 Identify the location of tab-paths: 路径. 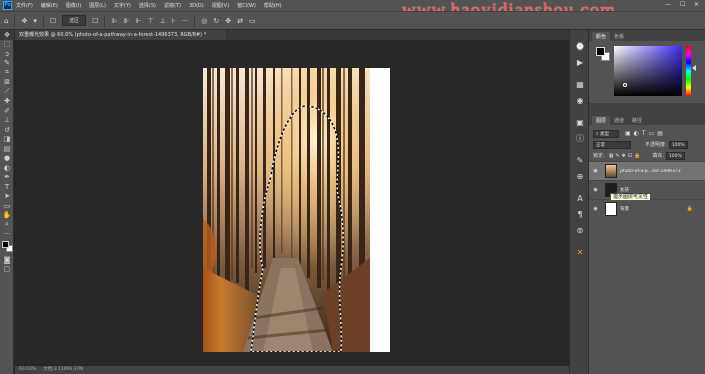
(637, 120).